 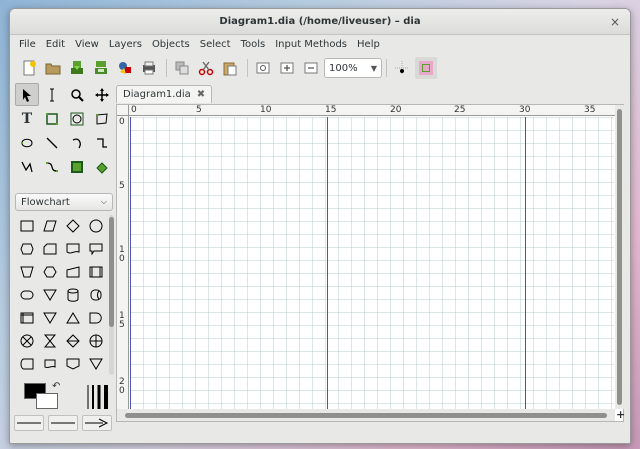 What do you see at coordinates (215, 45) in the screenshot?
I see `menu-select: Select` at bounding box center [215, 45].